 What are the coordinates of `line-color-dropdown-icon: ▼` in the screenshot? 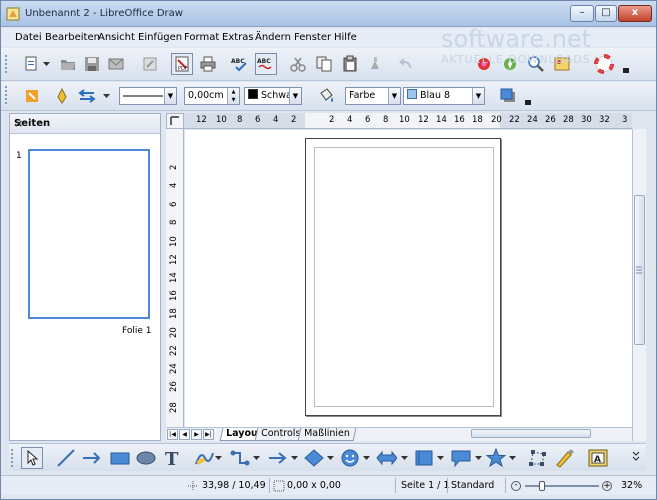 It's located at (295, 96).